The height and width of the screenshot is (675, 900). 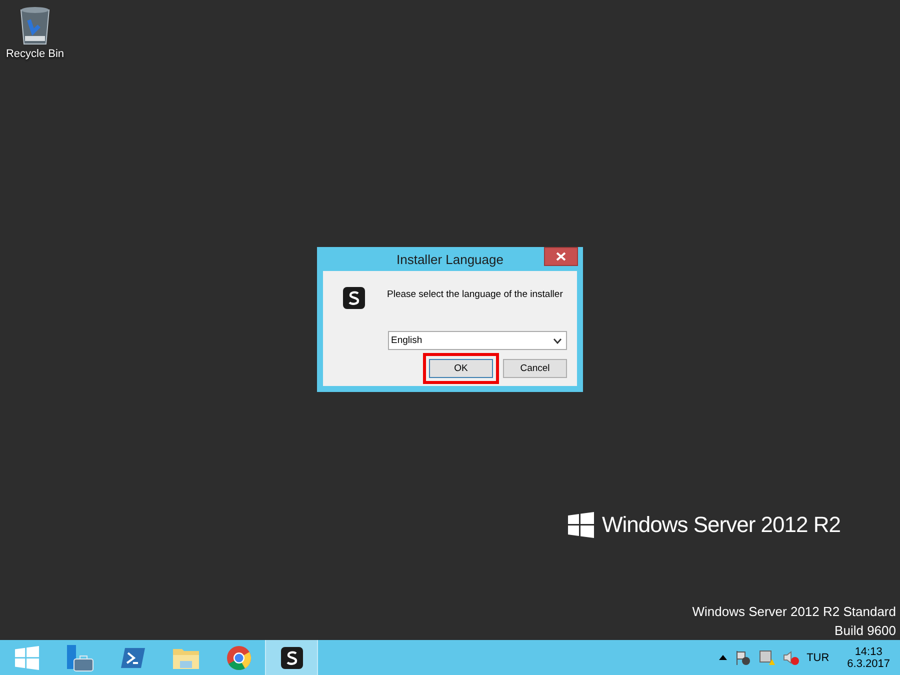 What do you see at coordinates (868, 652) in the screenshot?
I see `clock-time: 14:13` at bounding box center [868, 652].